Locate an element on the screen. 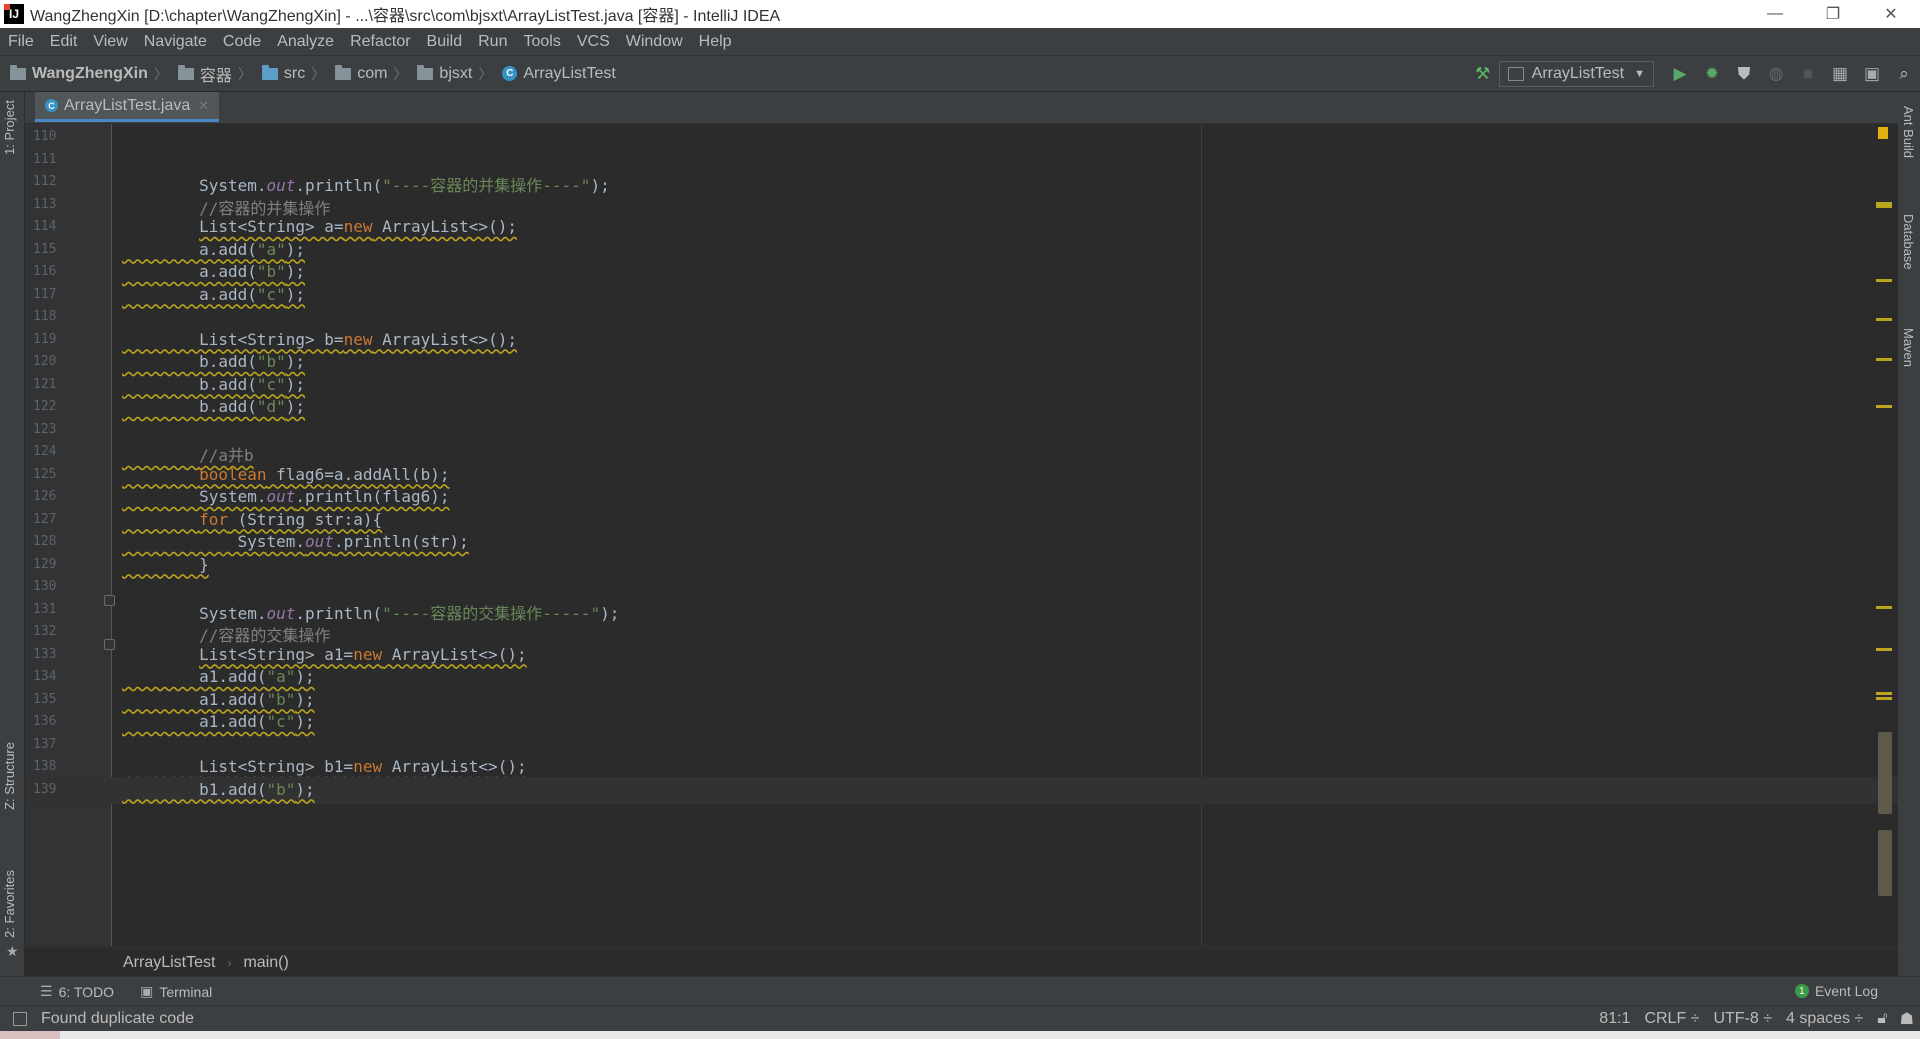 The image size is (1920, 1039). project-tool-button: 1: Project is located at coordinates (9, 127).